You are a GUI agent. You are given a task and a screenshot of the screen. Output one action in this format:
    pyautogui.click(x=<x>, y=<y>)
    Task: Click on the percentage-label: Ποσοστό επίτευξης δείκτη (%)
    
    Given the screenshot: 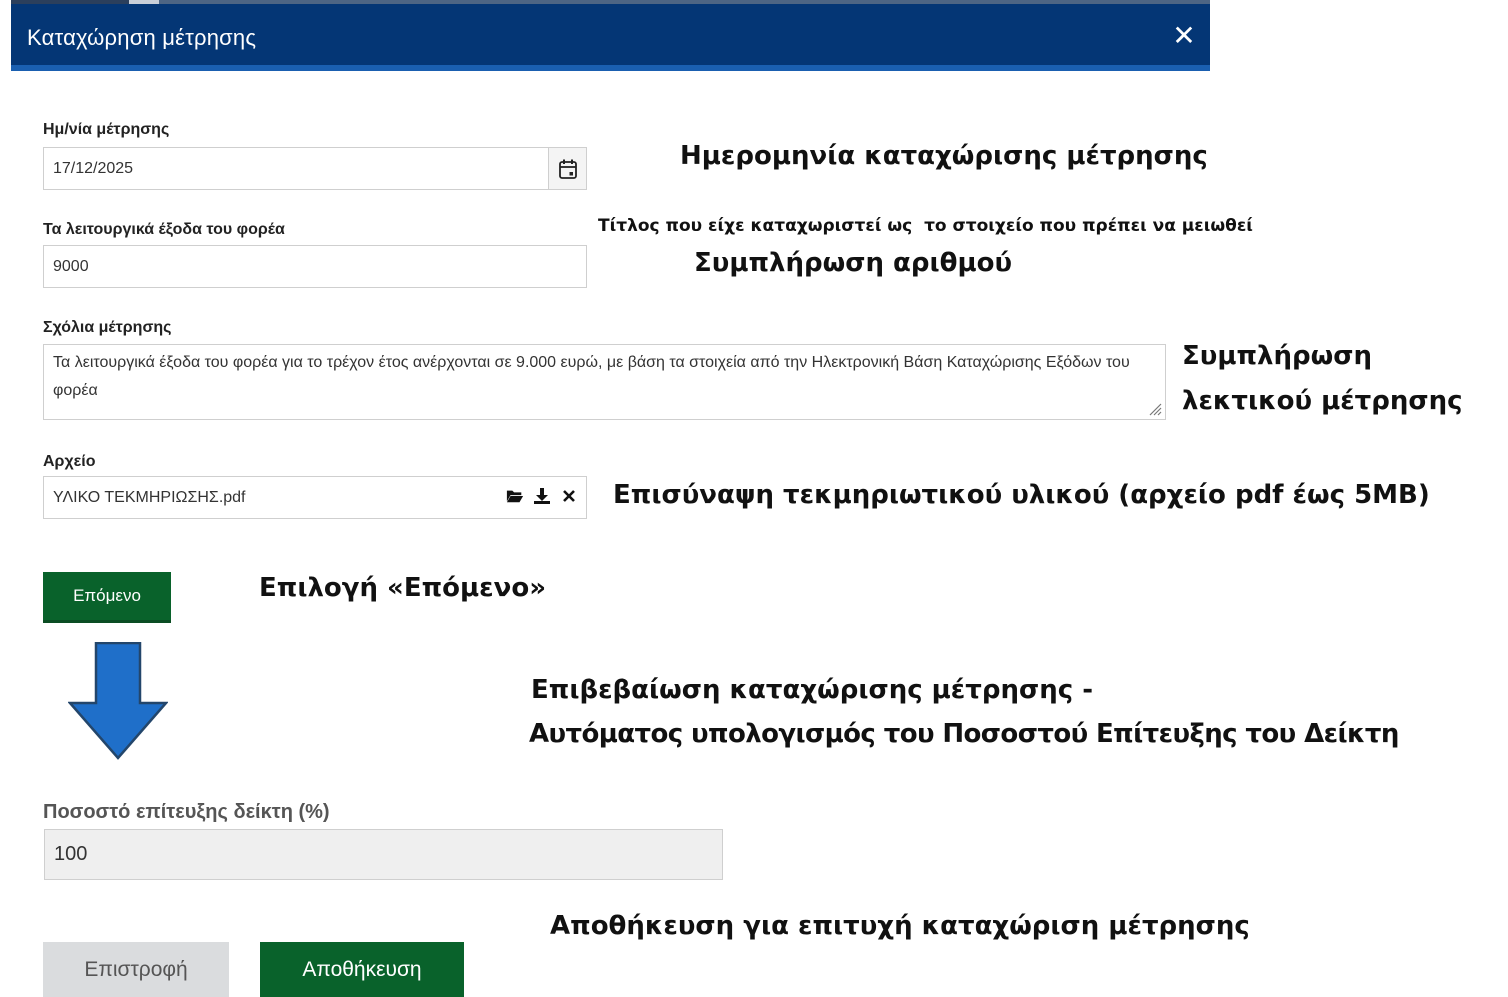 What is the action you would take?
    pyautogui.click(x=186, y=812)
    